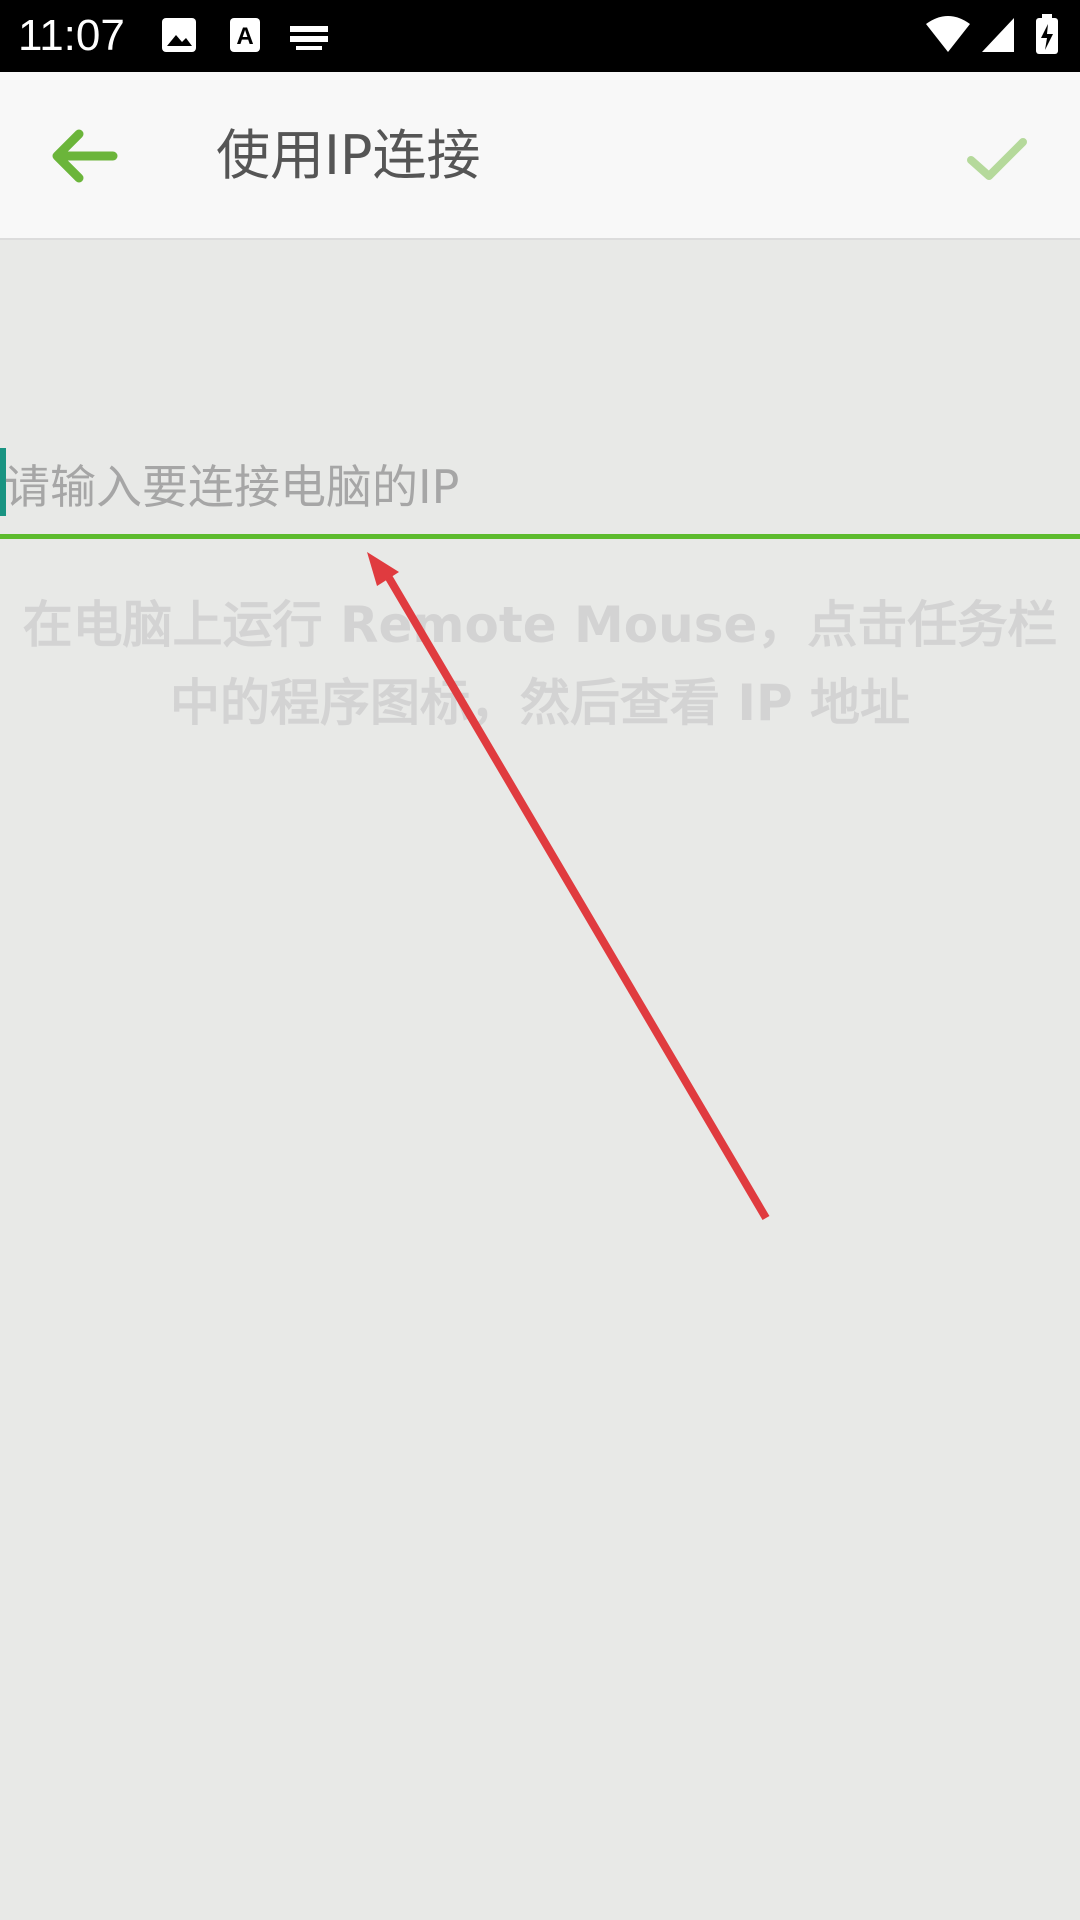  I want to click on font-a-icon: A, so click(245, 35).